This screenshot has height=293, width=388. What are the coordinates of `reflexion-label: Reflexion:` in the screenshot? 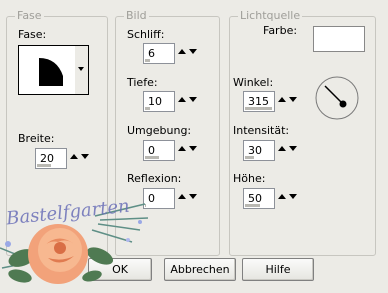 It's located at (154, 178).